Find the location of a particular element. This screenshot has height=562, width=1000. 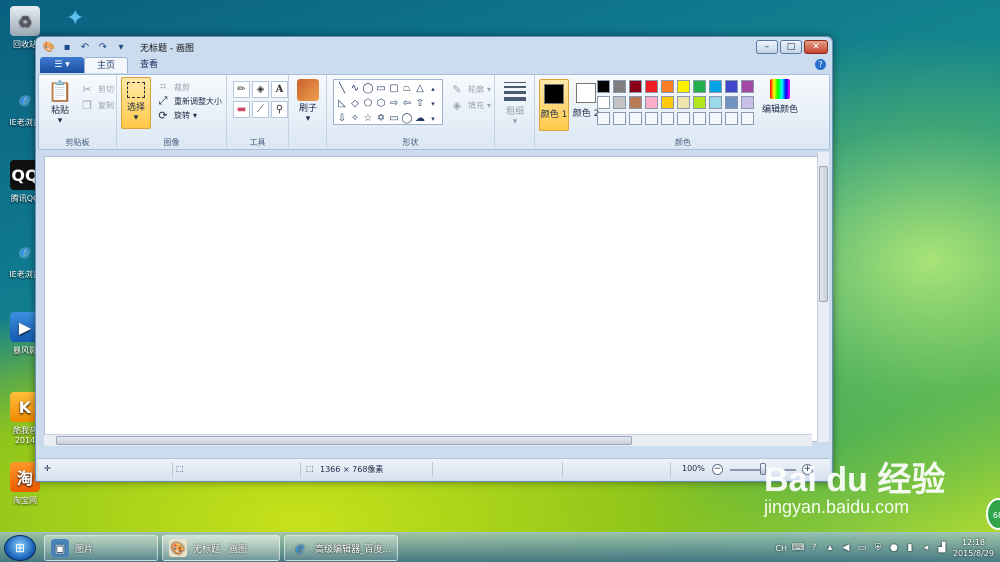

help-tray-icon: ? is located at coordinates (814, 548).